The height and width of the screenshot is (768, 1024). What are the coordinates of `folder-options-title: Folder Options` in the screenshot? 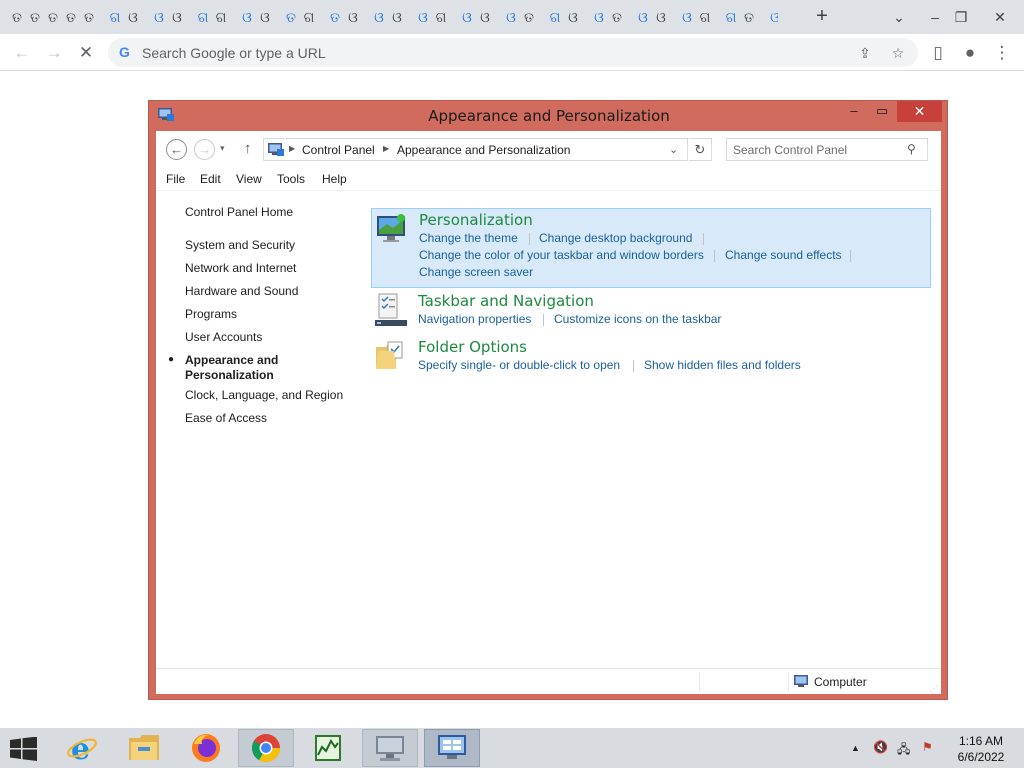 It's located at (472, 347).